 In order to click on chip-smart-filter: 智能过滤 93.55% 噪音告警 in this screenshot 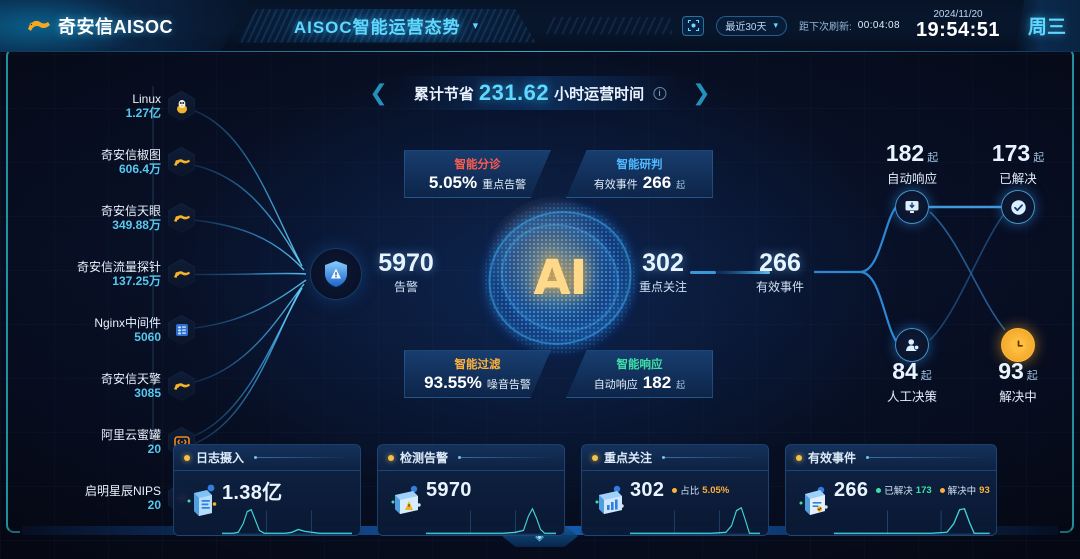, I will do `click(477, 374)`.